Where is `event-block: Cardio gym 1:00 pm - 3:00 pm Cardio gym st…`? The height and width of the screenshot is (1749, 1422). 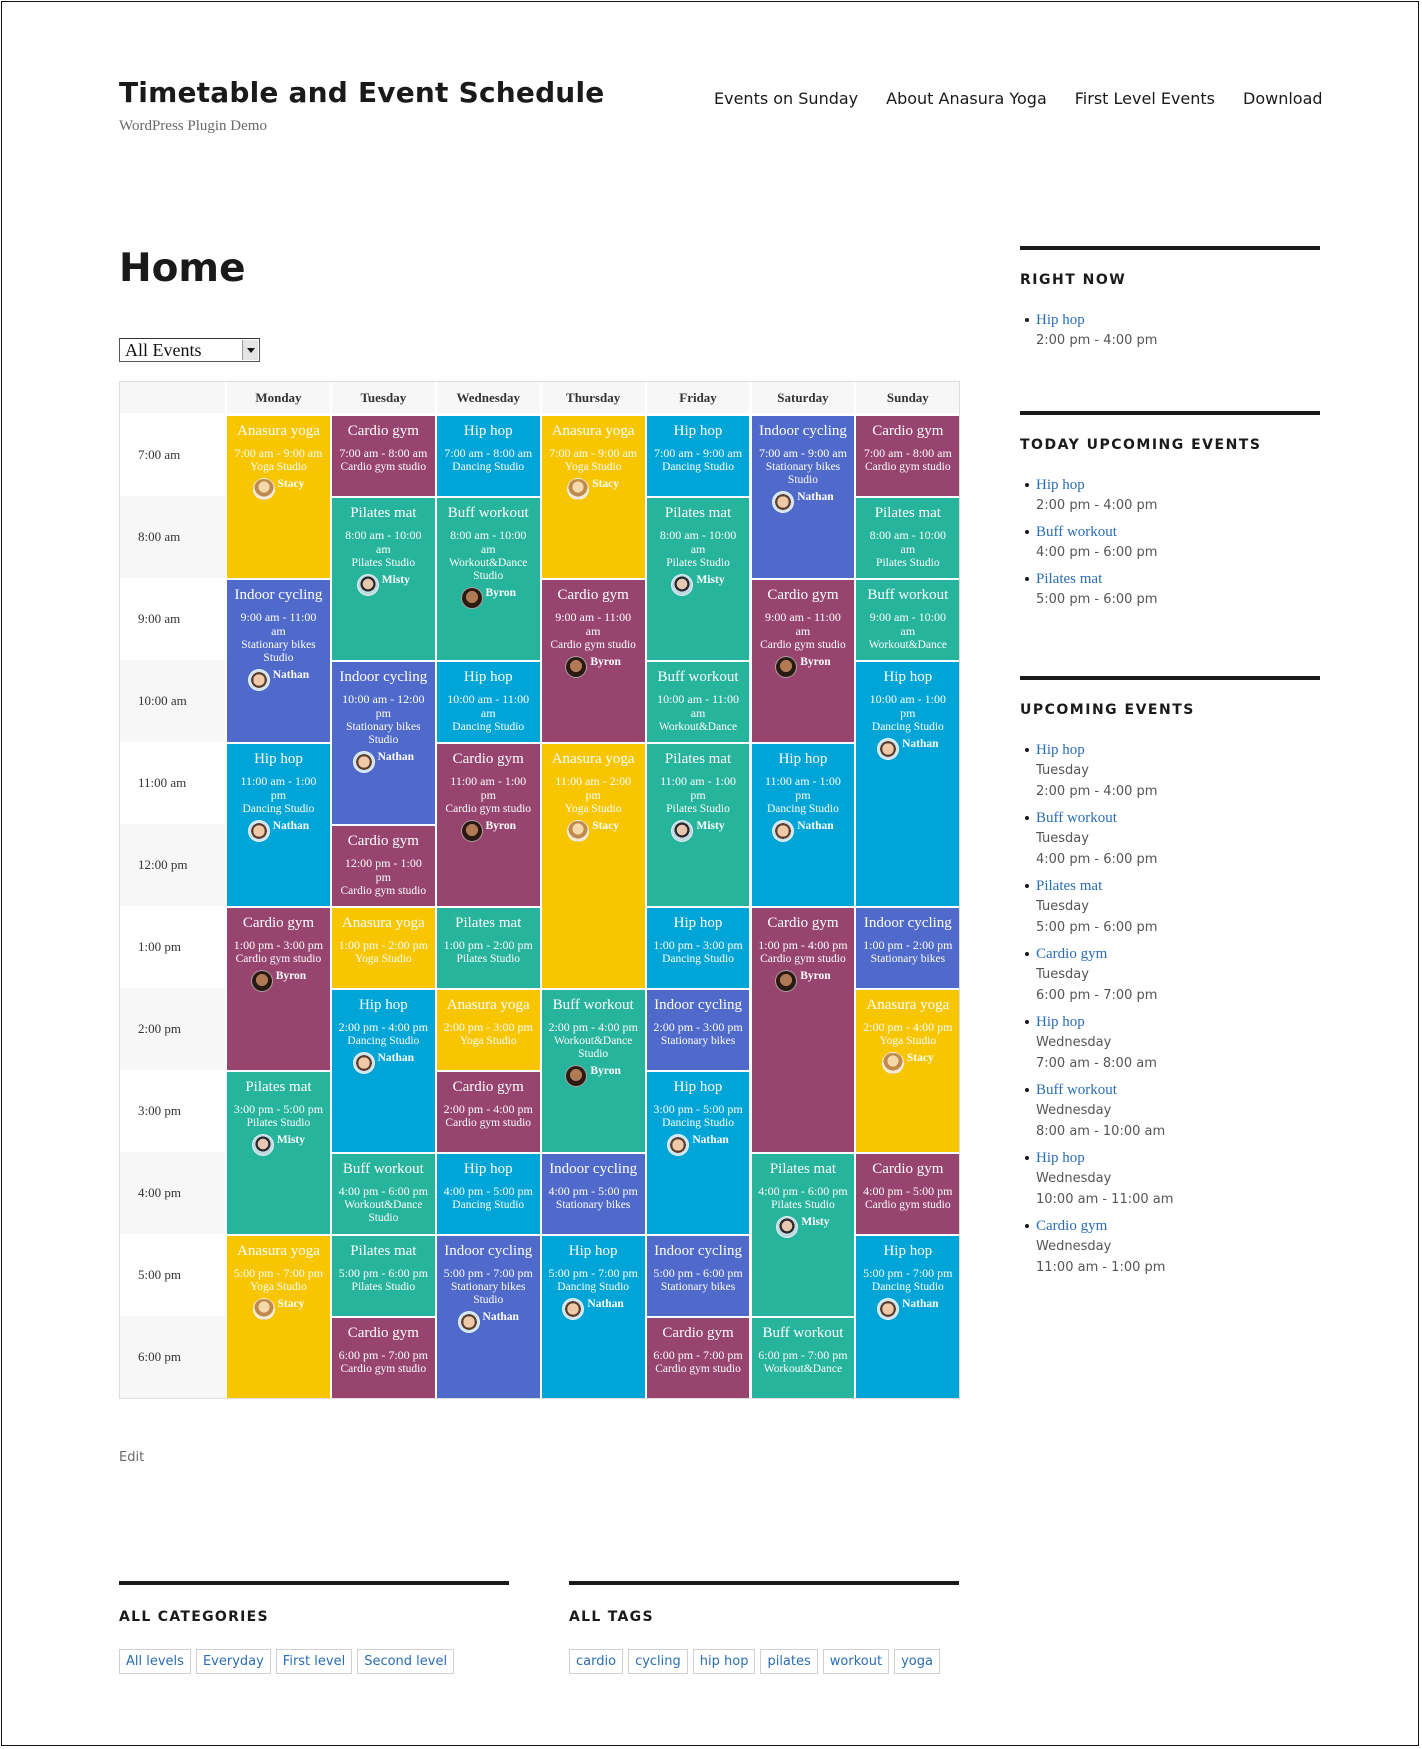
event-block: Cardio gym 1:00 pm - 3:00 pm Cardio gym st… is located at coordinates (278, 989).